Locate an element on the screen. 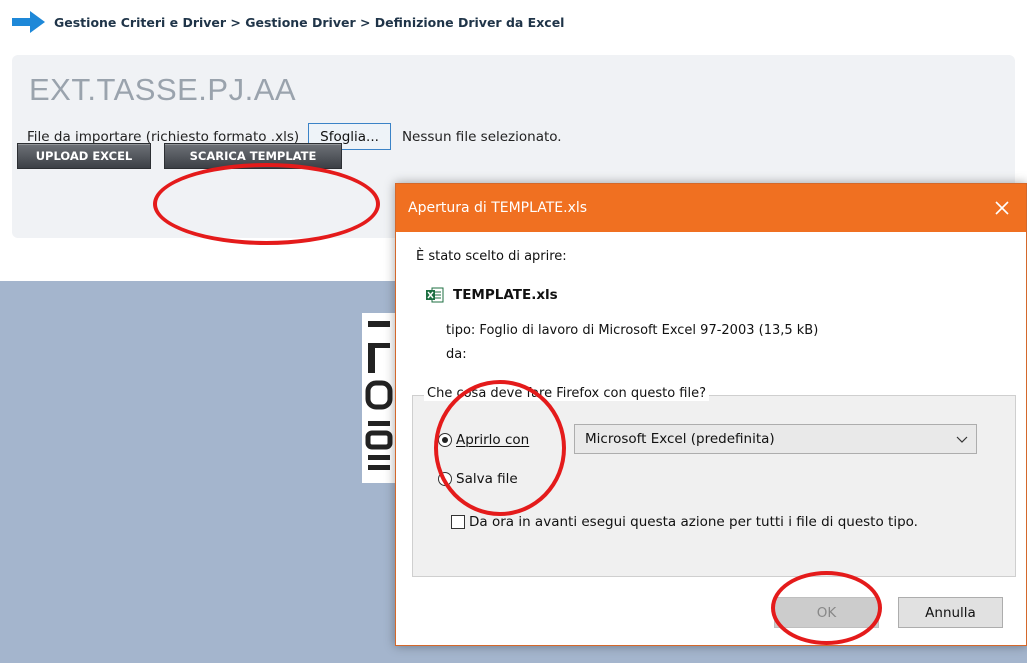 The image size is (1027, 663). ok-button: OK is located at coordinates (826, 612).